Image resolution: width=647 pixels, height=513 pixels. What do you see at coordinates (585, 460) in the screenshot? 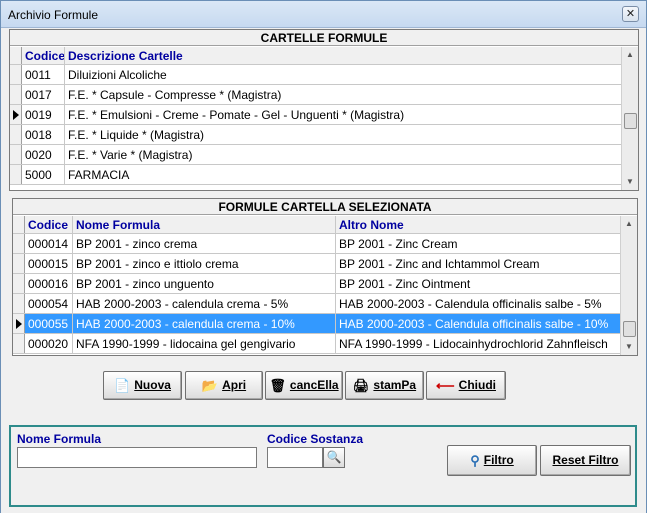
I see `reset-filtro-button: Reset Filtro` at bounding box center [585, 460].